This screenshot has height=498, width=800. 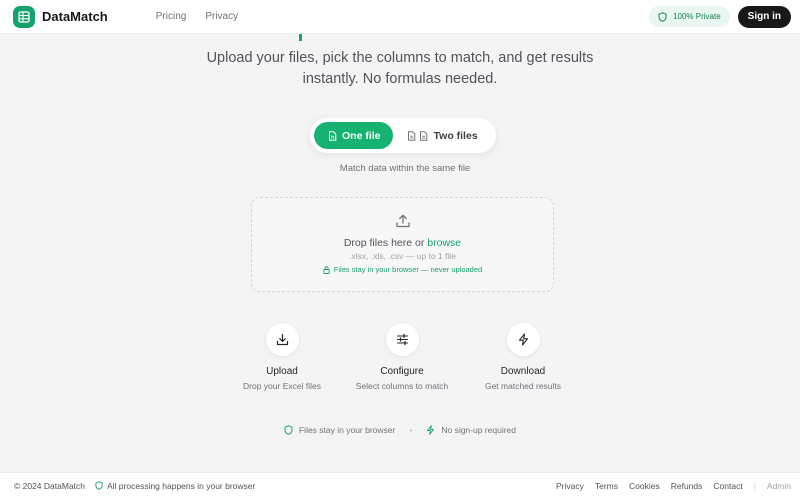 What do you see at coordinates (347, 430) in the screenshot?
I see `trust-browser-label: Files stay in your browser` at bounding box center [347, 430].